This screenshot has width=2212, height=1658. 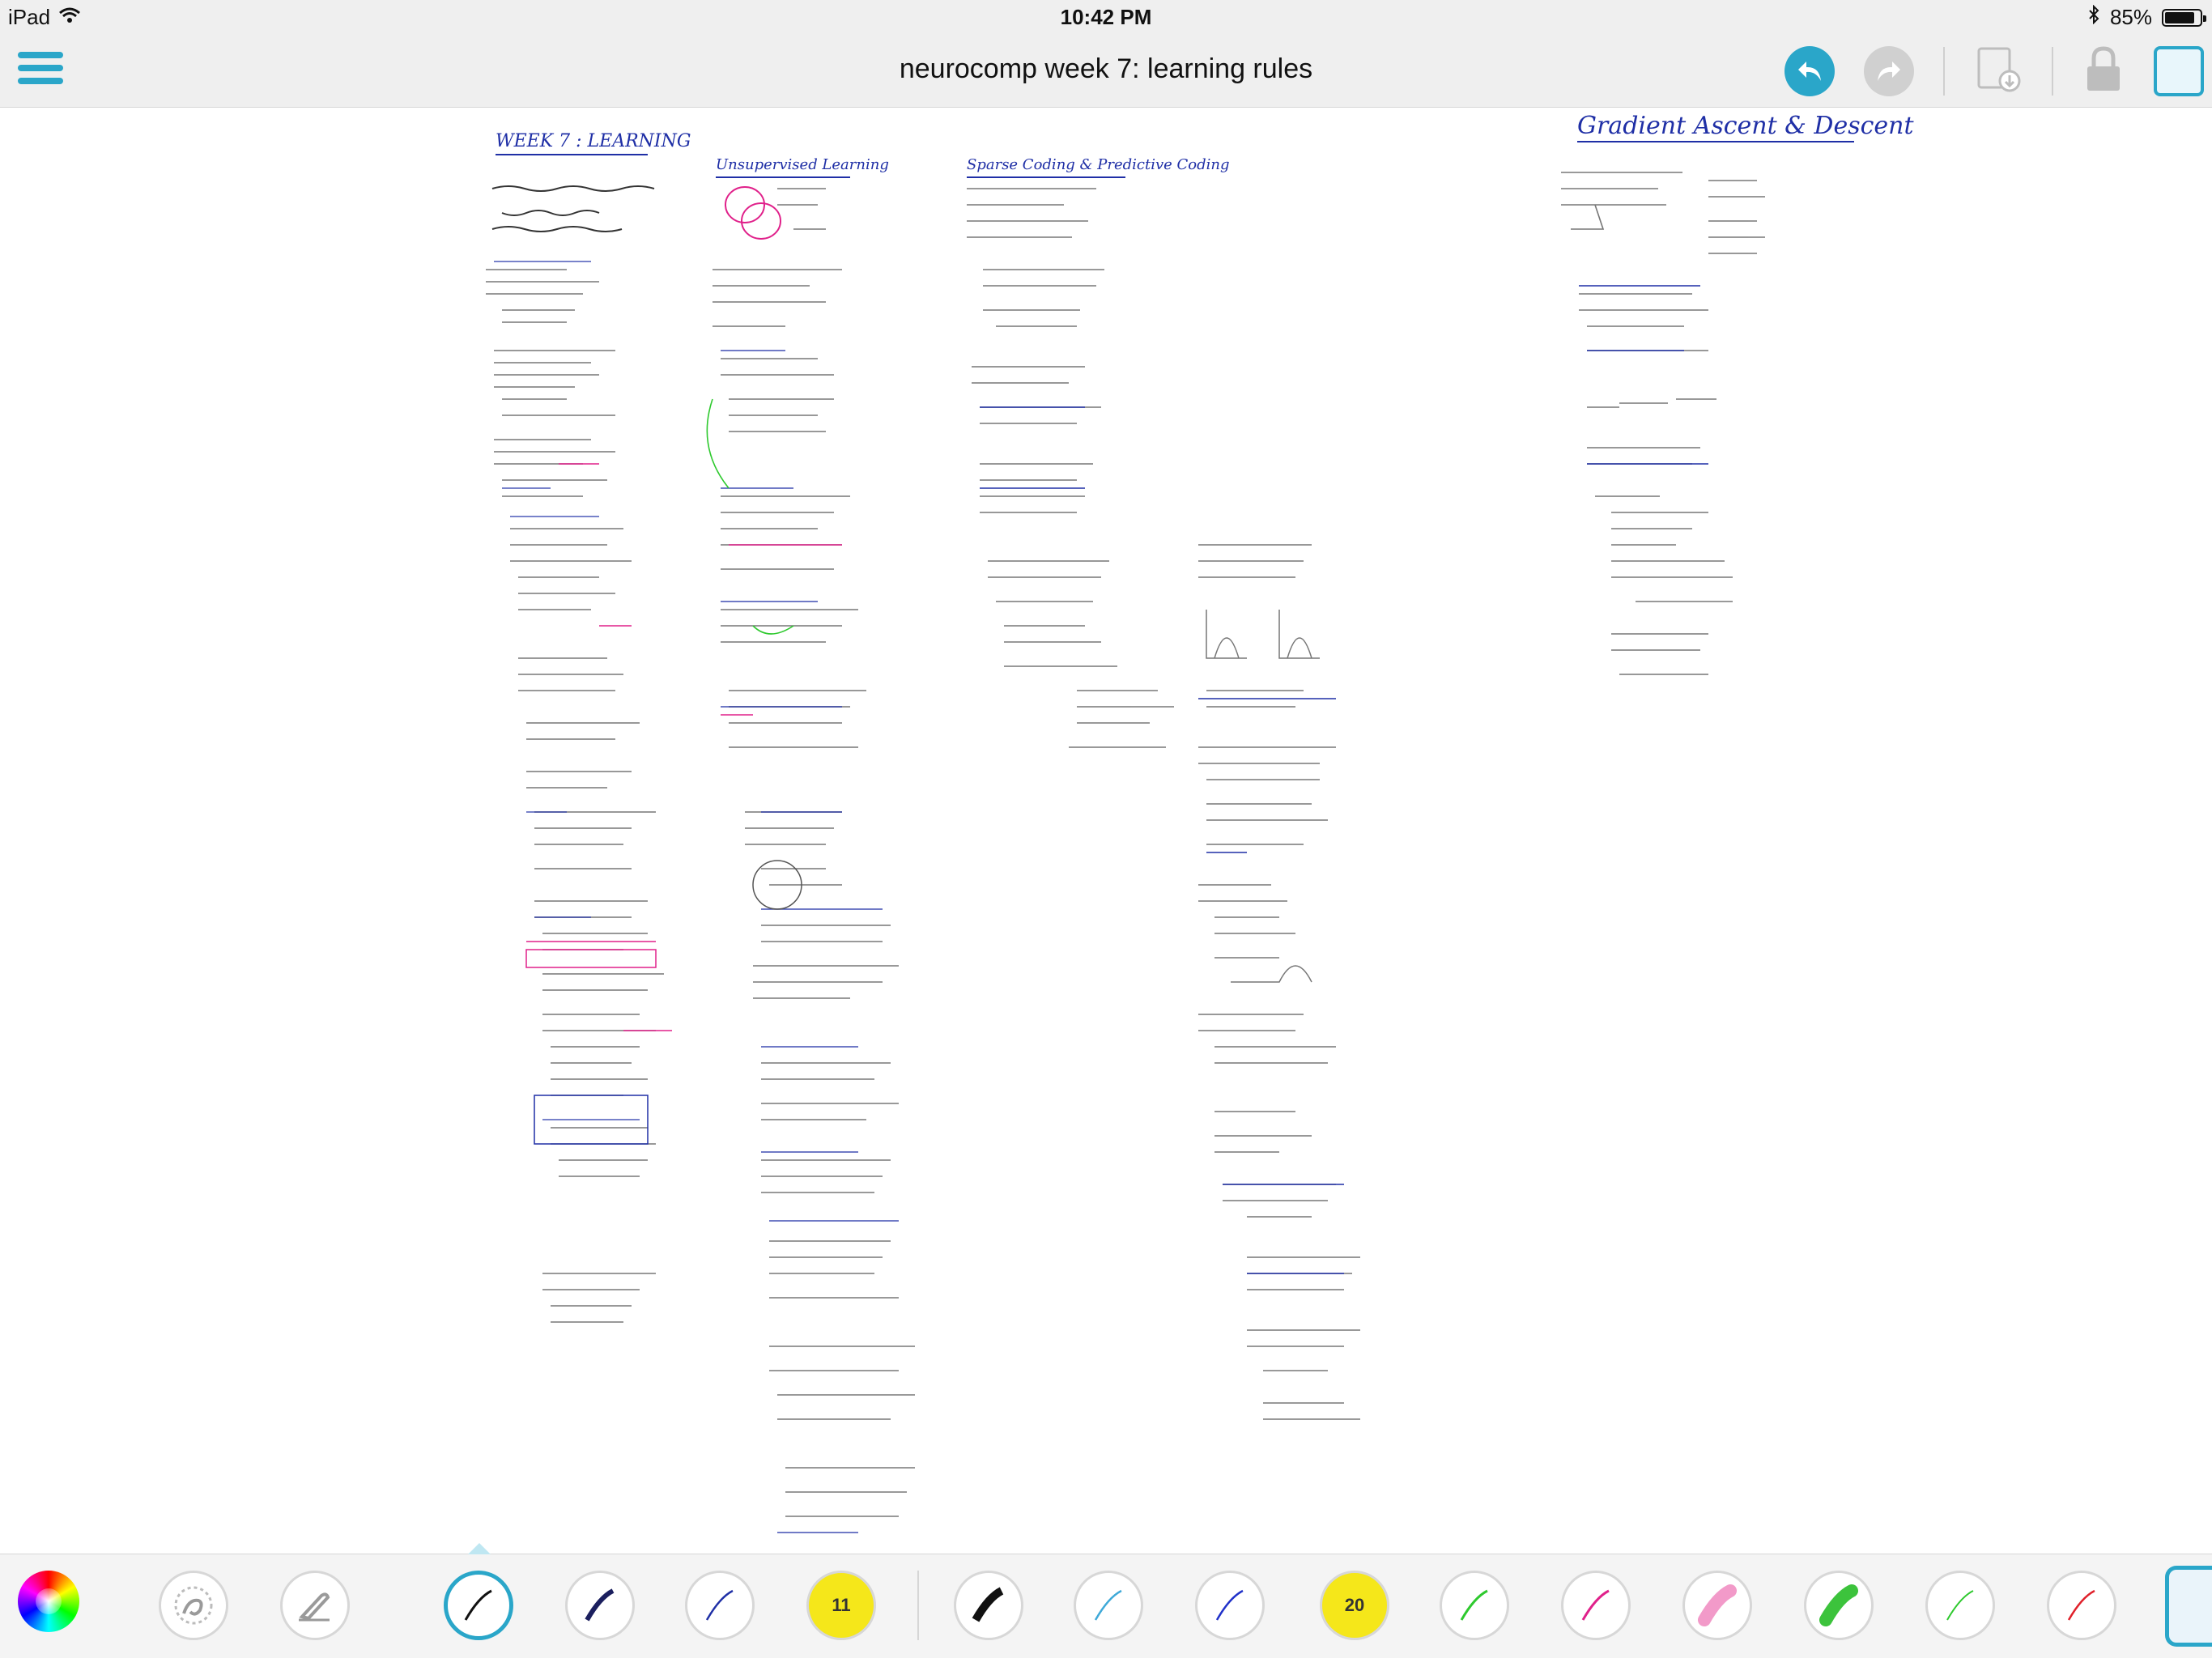 What do you see at coordinates (2131, 17) in the screenshot?
I see `battery-percent: 85%` at bounding box center [2131, 17].